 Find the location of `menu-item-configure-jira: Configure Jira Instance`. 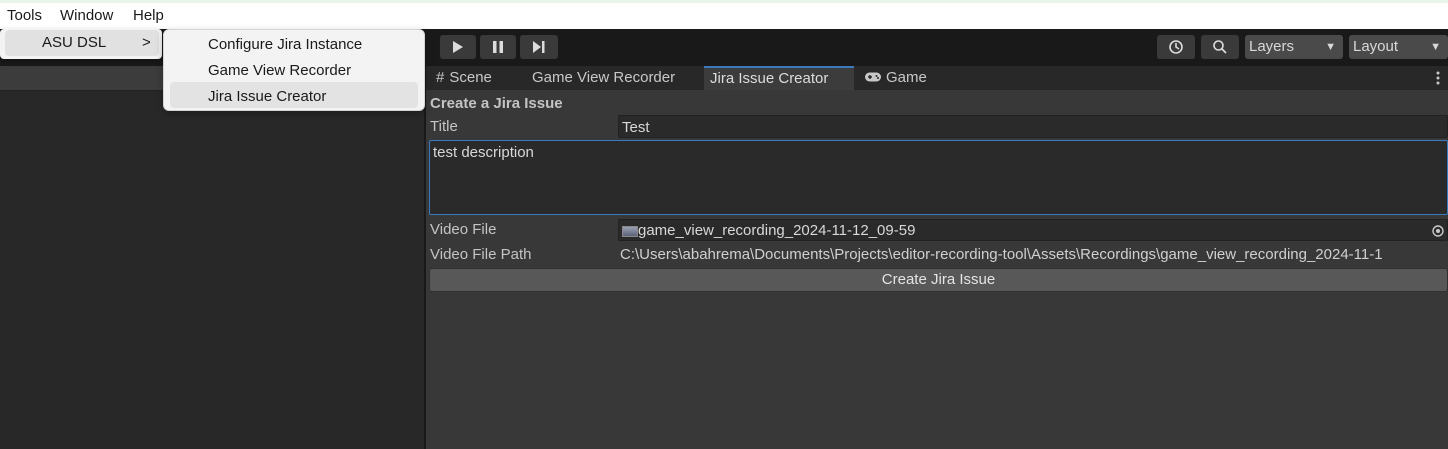

menu-item-configure-jira: Configure Jira Instance is located at coordinates (285, 44).